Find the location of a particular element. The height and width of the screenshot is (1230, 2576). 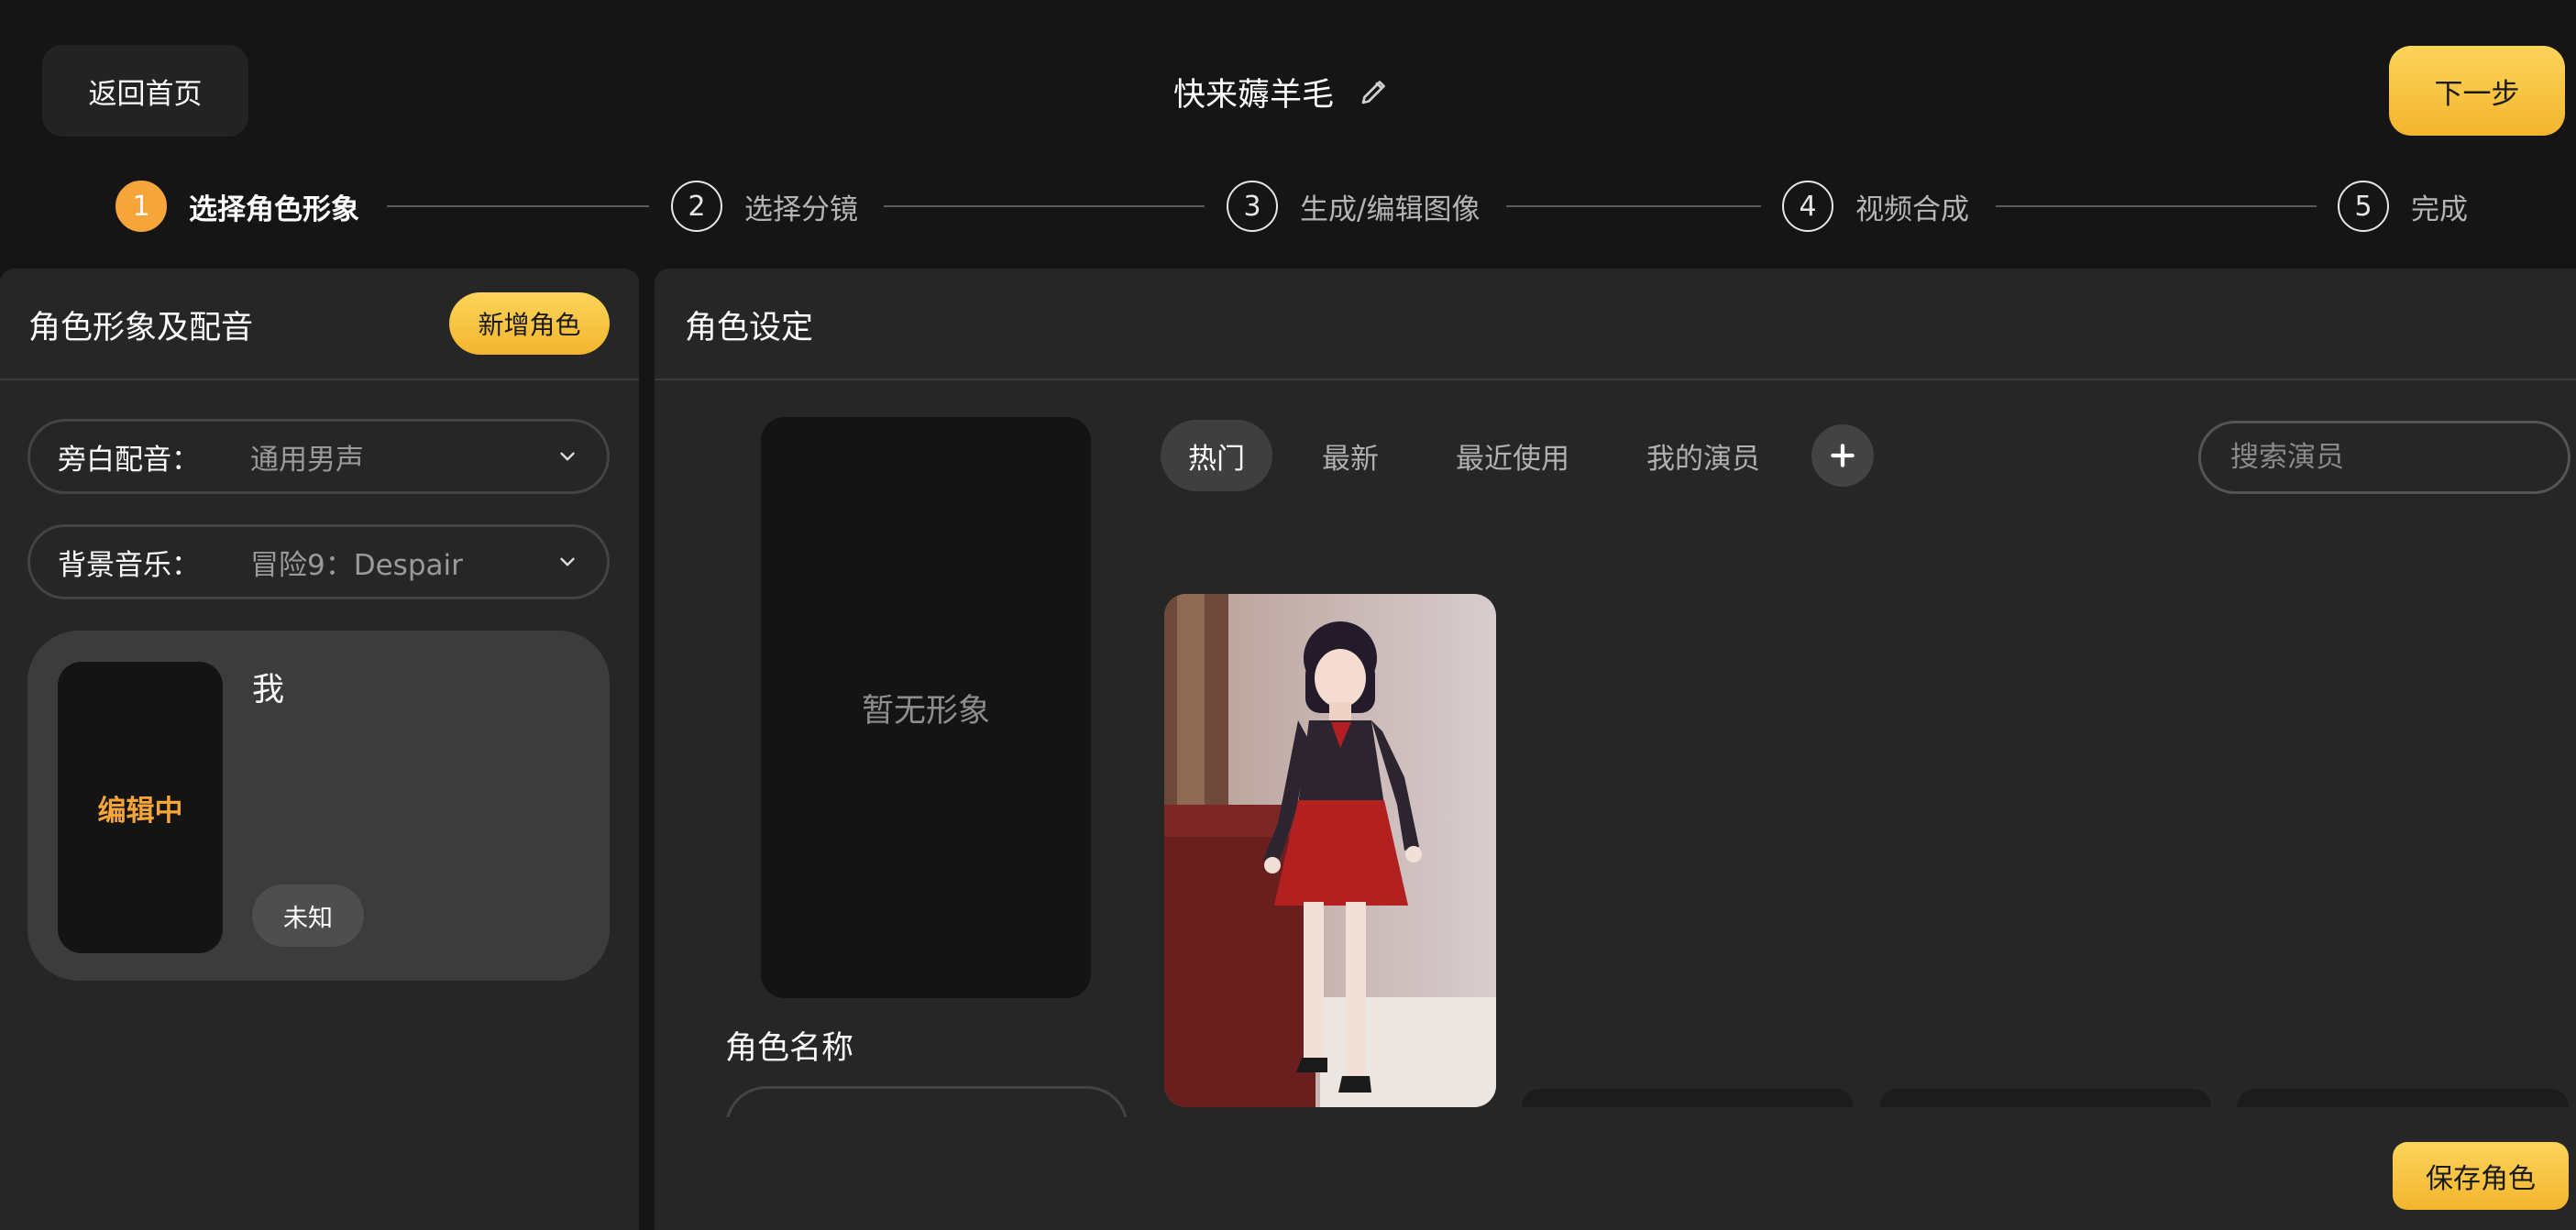

actor-illustration is located at coordinates (1330, 851).